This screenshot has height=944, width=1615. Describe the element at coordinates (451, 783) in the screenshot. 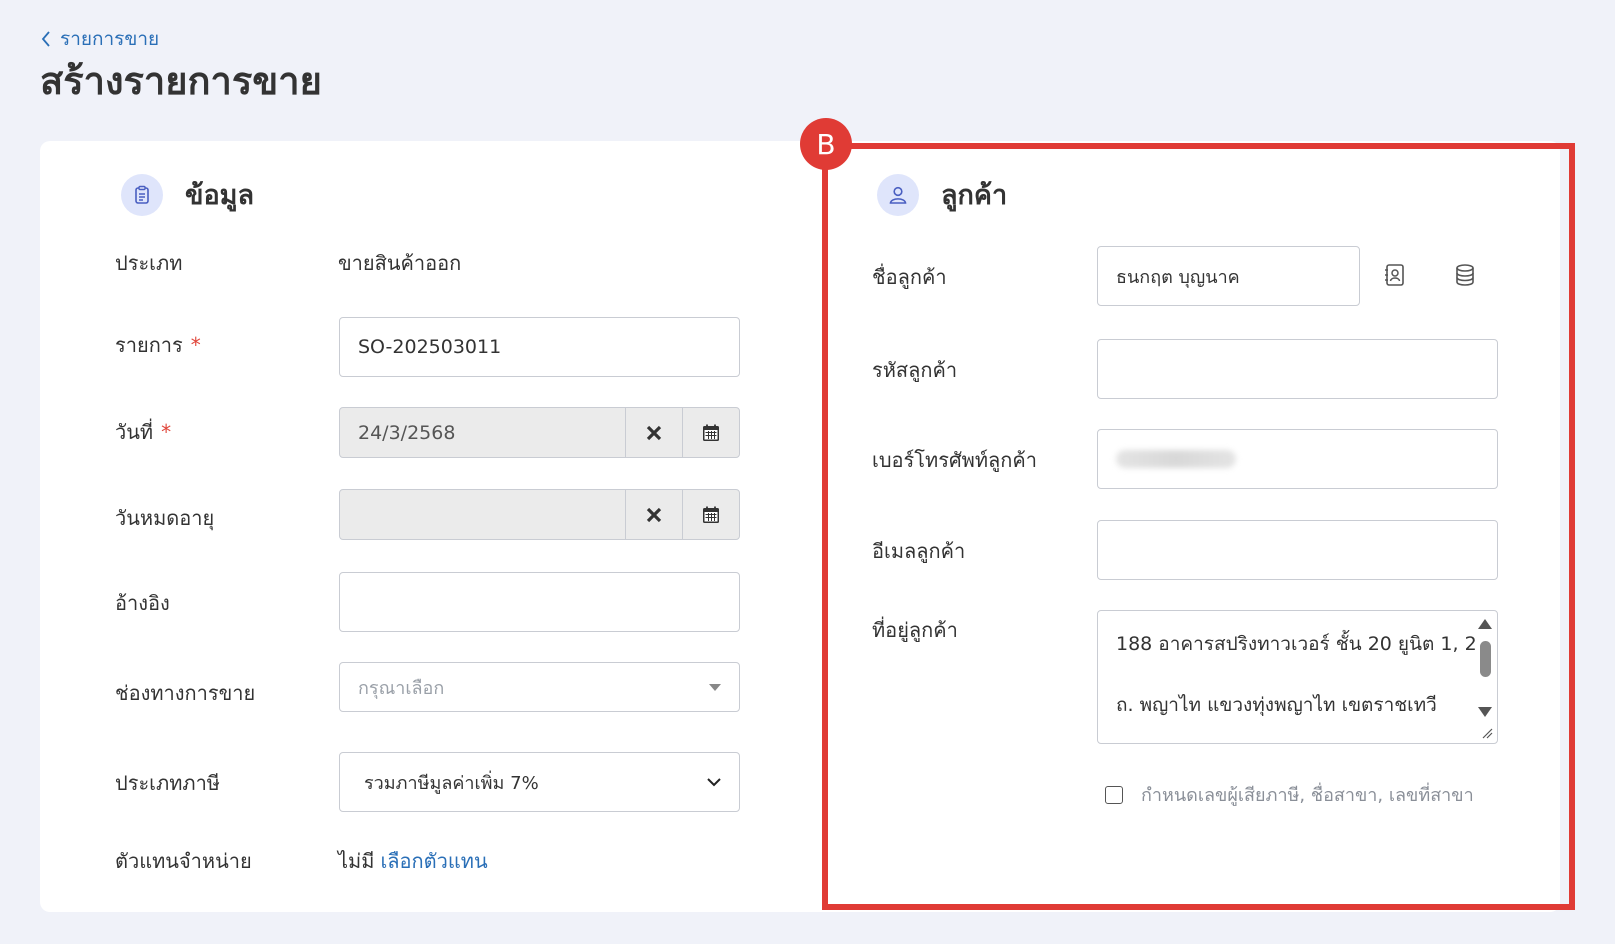

I see `tax-type-value: รวมภาษีมูลค่าเพิ่ม 7%` at that location.